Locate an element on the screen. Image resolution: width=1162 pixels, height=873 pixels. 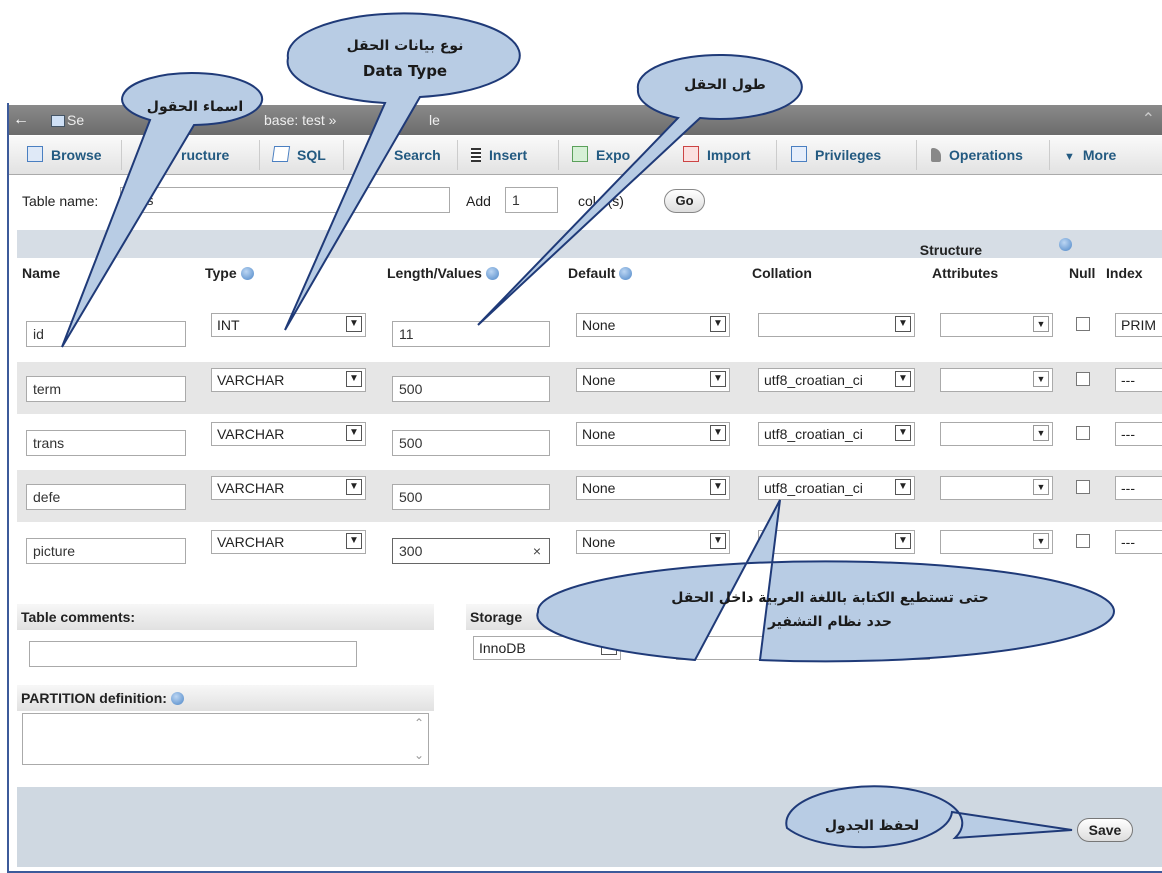
collation-callout-text-2: حدد نظام التشفير is located at coordinates (830, 622).